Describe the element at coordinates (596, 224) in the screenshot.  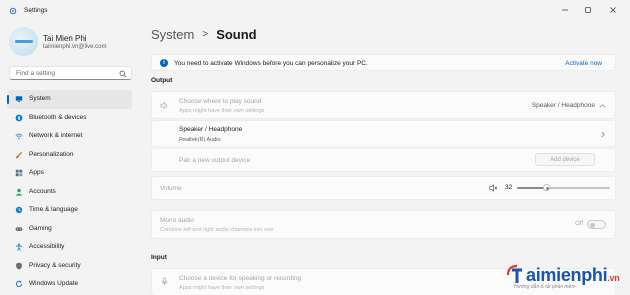
I see `mono-audio-toggle` at that location.